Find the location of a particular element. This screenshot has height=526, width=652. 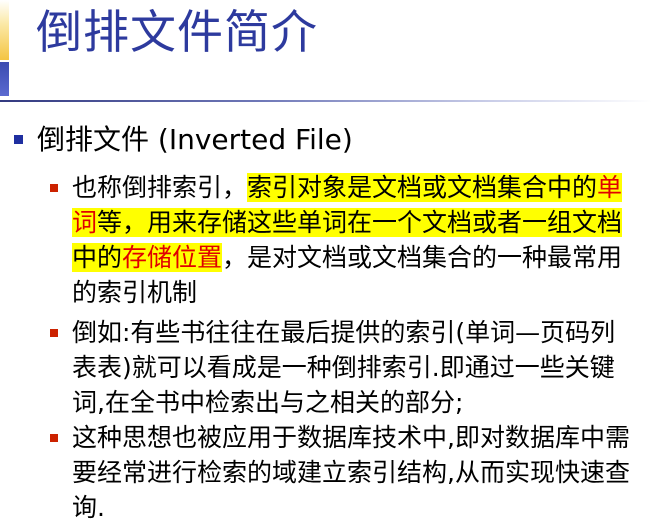

plain-text: 也称倒排索引， is located at coordinates (160, 187).